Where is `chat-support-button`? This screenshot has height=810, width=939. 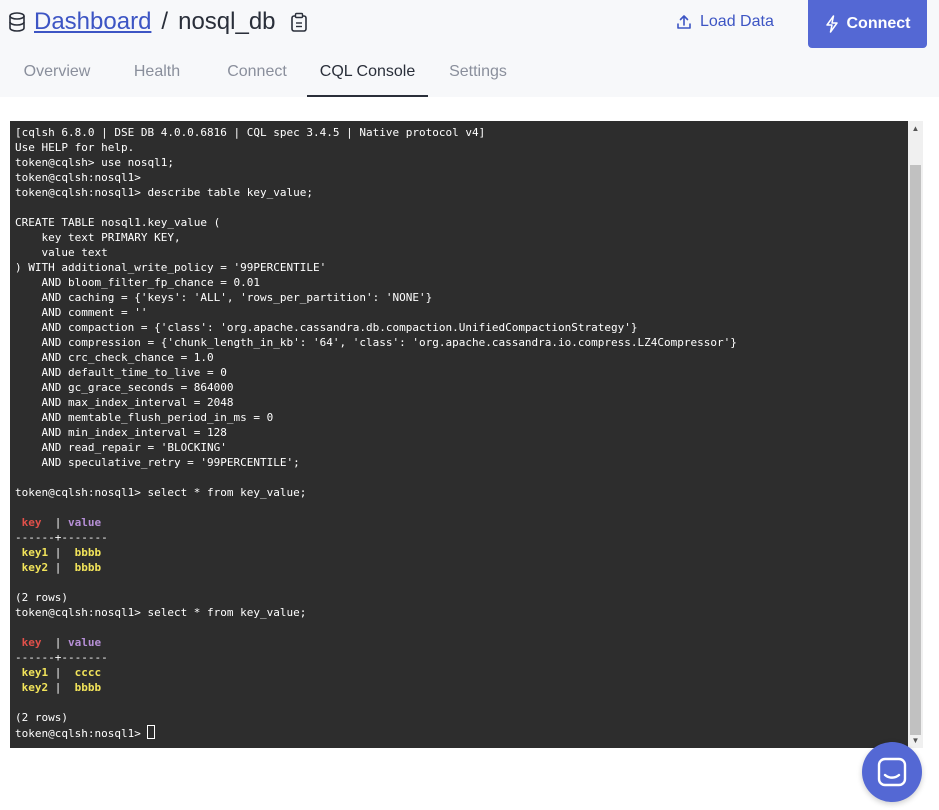
chat-support-button is located at coordinates (892, 772).